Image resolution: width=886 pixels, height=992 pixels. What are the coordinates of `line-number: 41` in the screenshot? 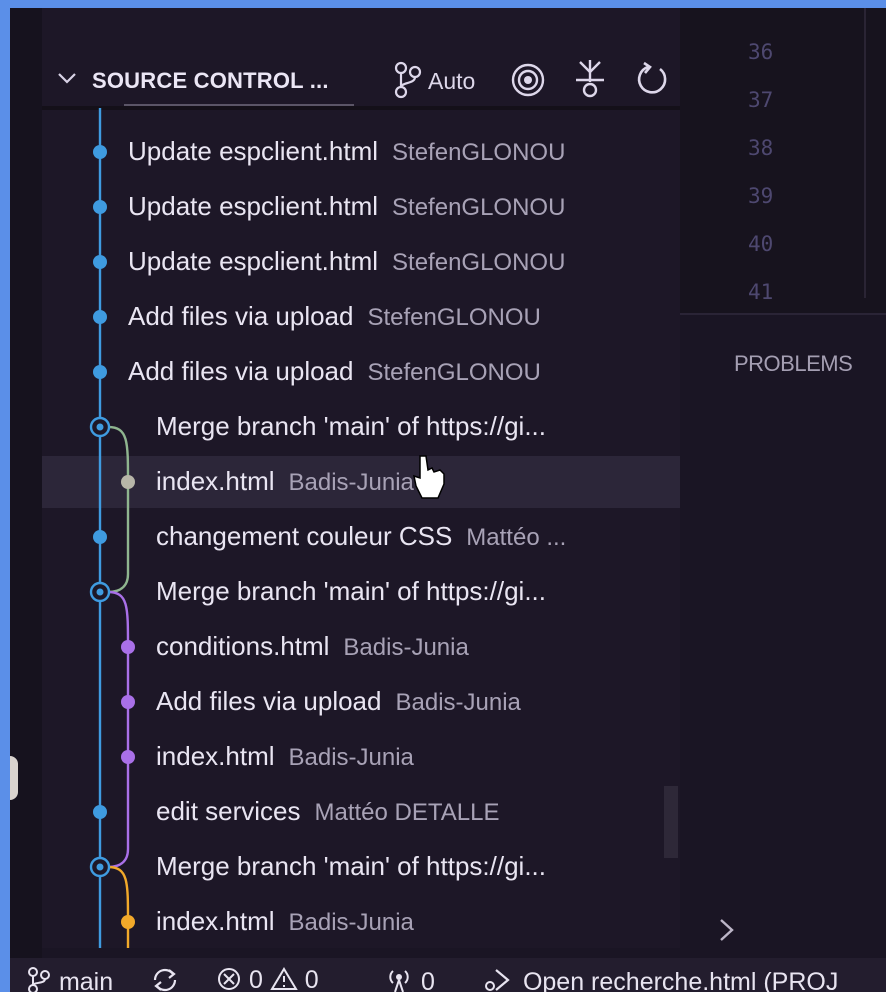 It's located at (761, 292).